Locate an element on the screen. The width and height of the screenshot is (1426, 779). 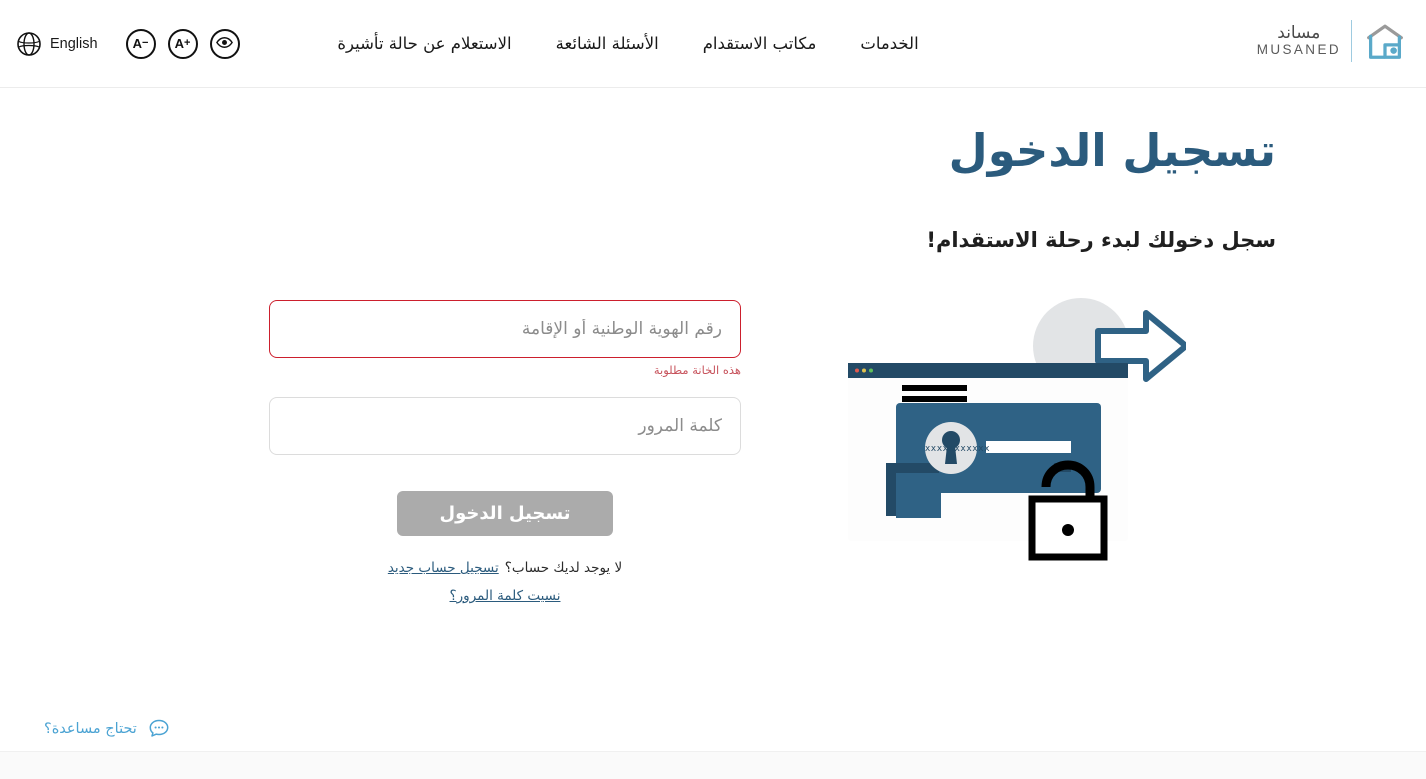
language-switcher: English is located at coordinates (57, 44).